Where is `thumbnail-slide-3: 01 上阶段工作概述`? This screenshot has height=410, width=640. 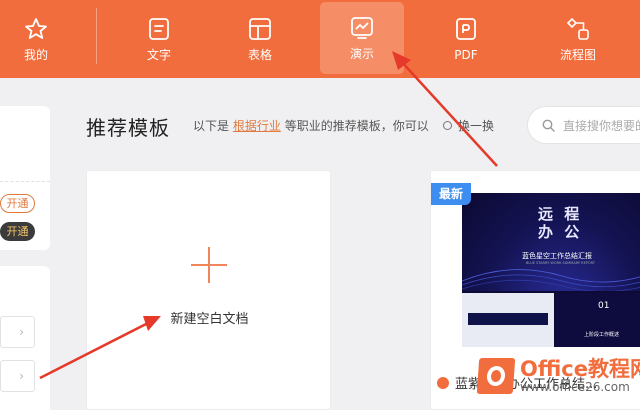
thumbnail-slide-3: 01 上阶段工作概述 is located at coordinates (598, 320).